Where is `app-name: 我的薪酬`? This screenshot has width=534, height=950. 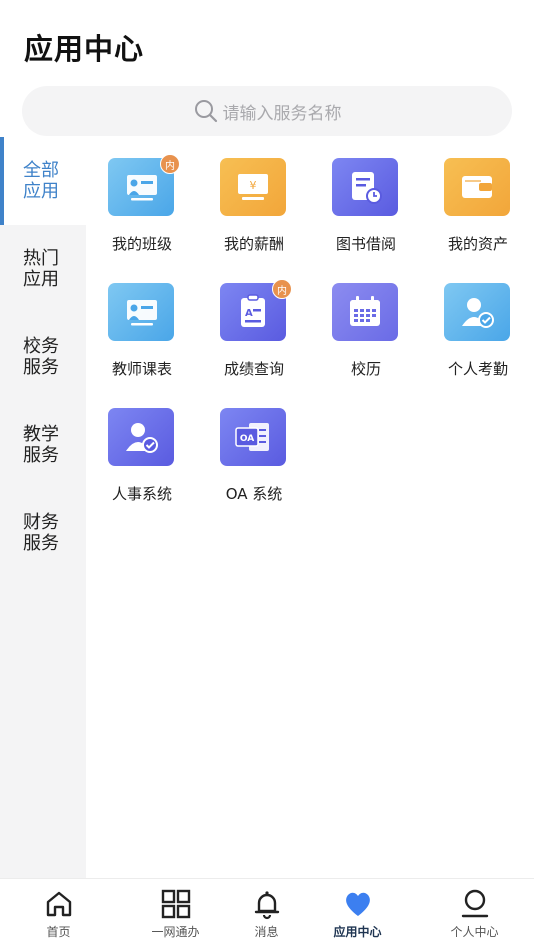 app-name: 我的薪酬 is located at coordinates (253, 244).